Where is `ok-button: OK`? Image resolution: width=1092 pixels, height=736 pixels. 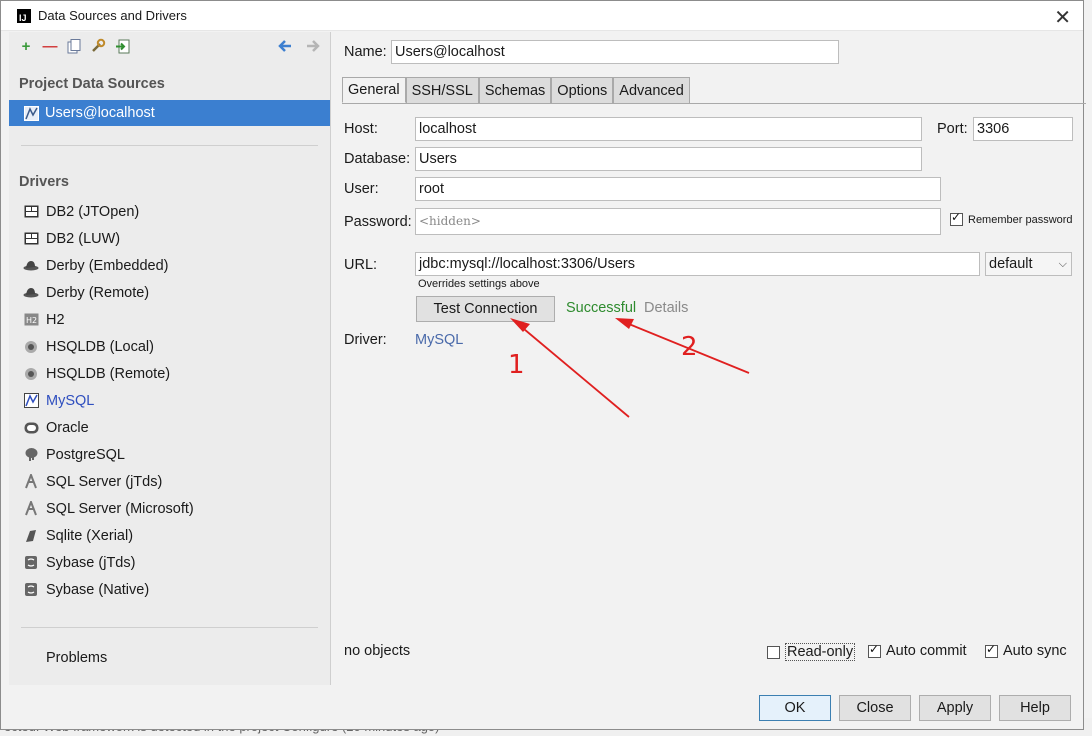 ok-button: OK is located at coordinates (795, 708).